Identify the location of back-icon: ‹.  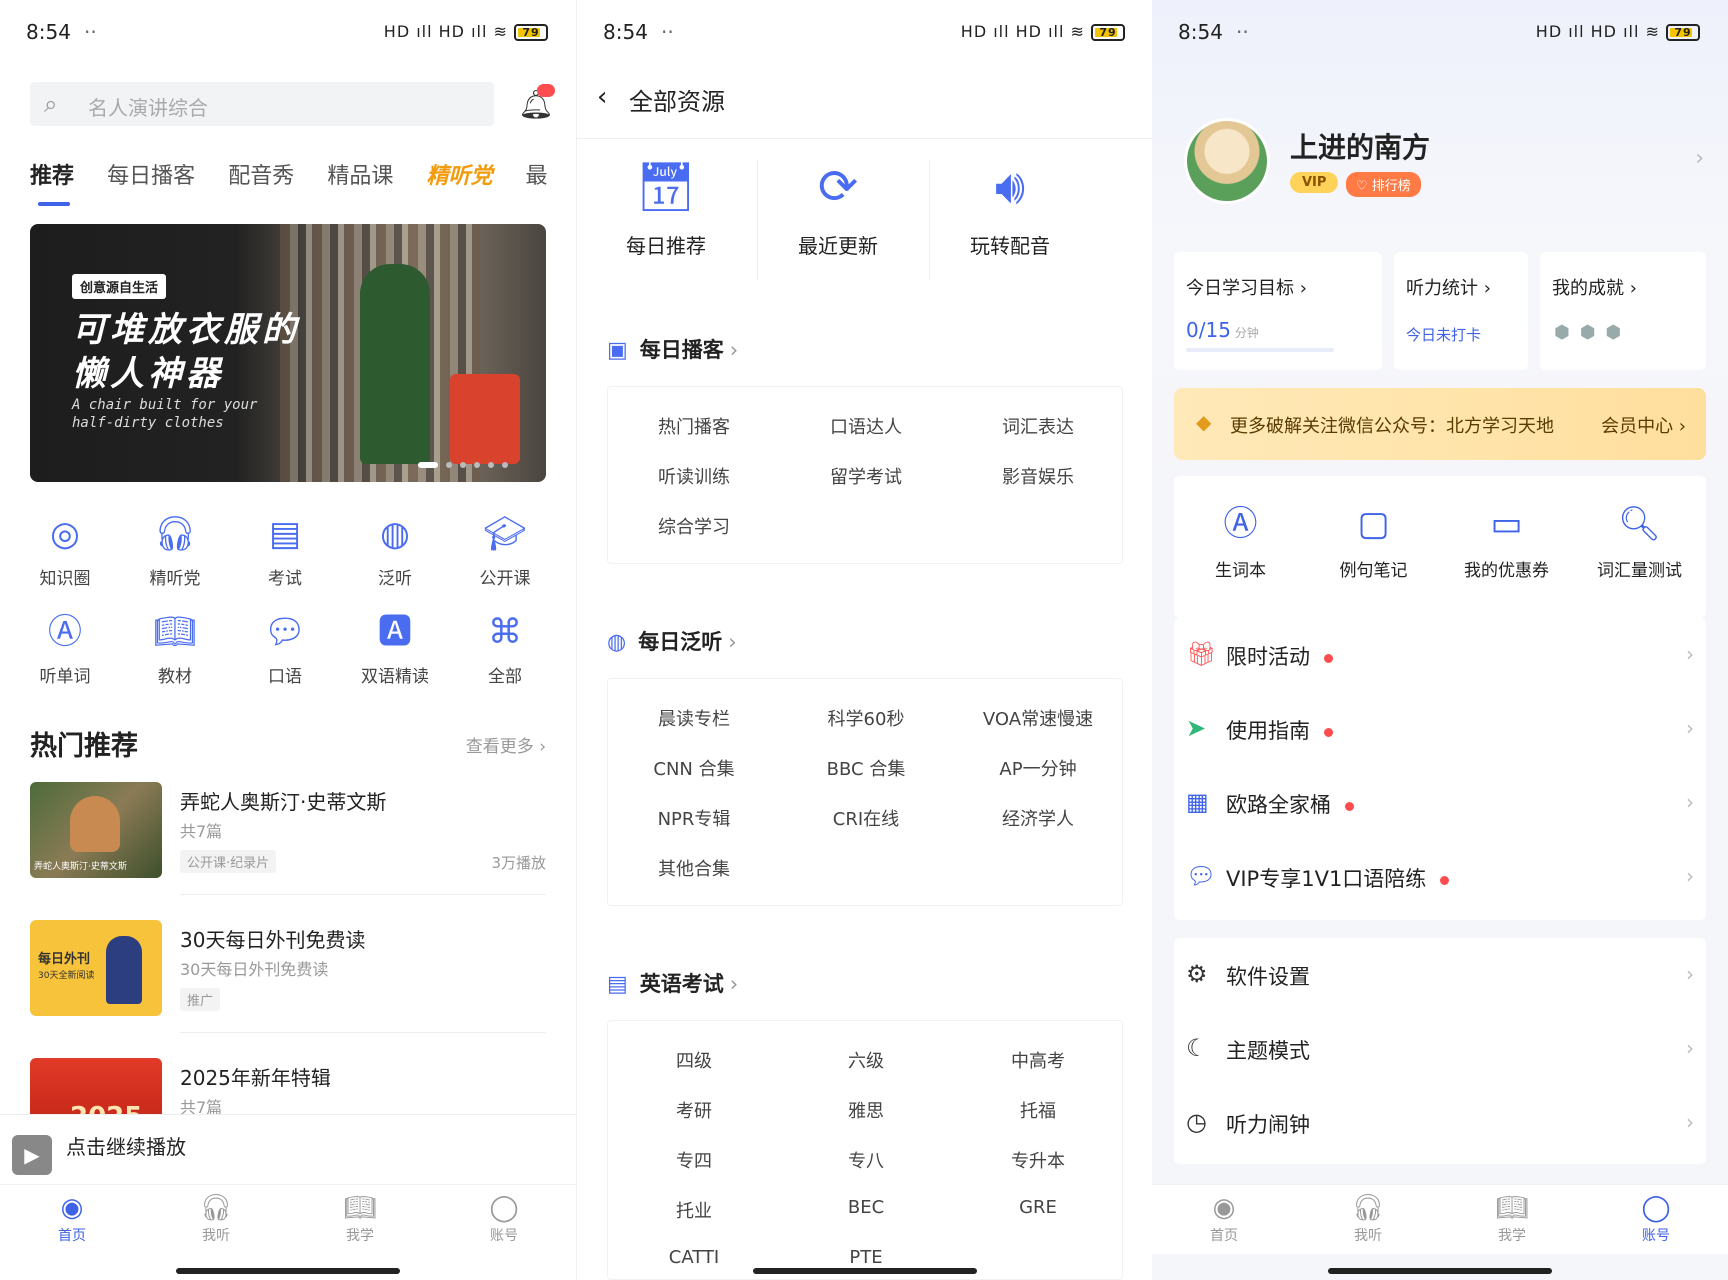
(602, 97).